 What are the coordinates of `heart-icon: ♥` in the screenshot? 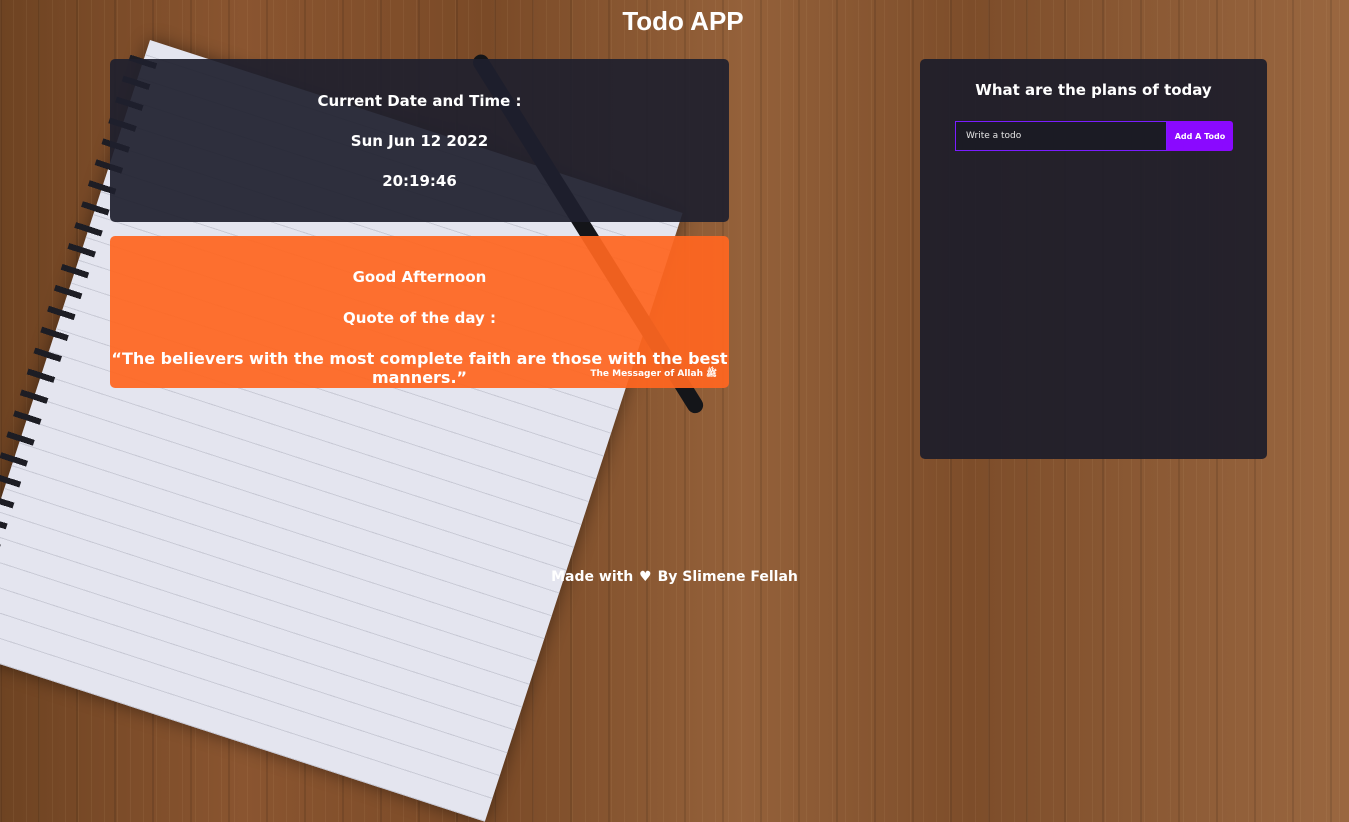 It's located at (645, 577).